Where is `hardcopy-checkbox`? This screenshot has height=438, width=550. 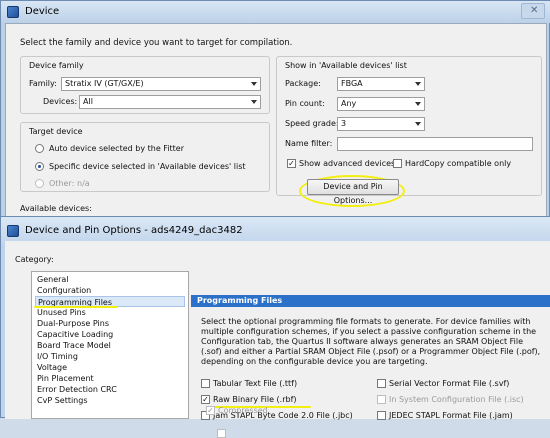
hardcopy-checkbox is located at coordinates (397, 163).